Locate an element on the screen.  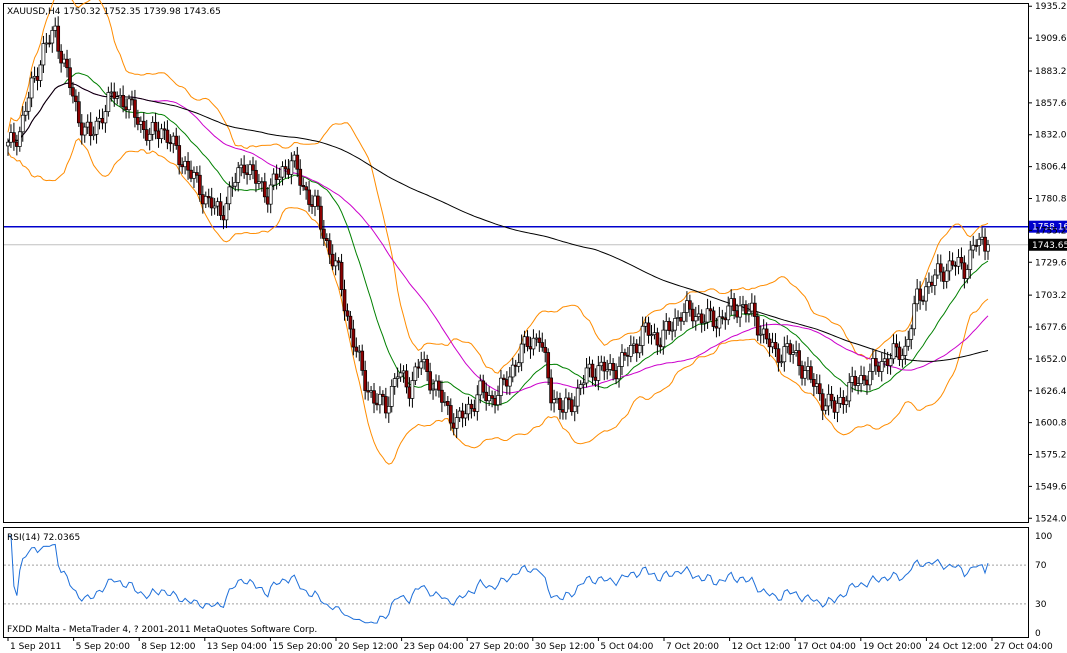
y-tick-label: 1806.40 is located at coordinates (1051, 168).